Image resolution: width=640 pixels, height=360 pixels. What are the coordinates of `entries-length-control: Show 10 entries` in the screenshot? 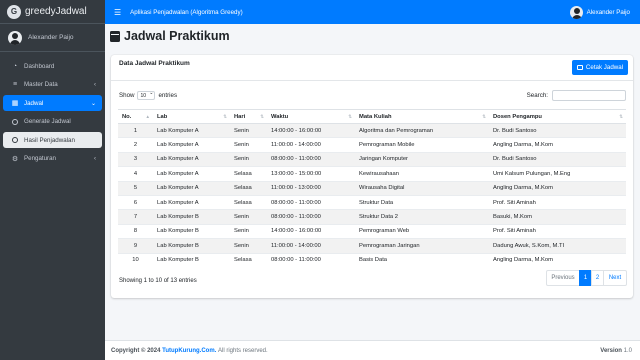 It's located at (148, 95).